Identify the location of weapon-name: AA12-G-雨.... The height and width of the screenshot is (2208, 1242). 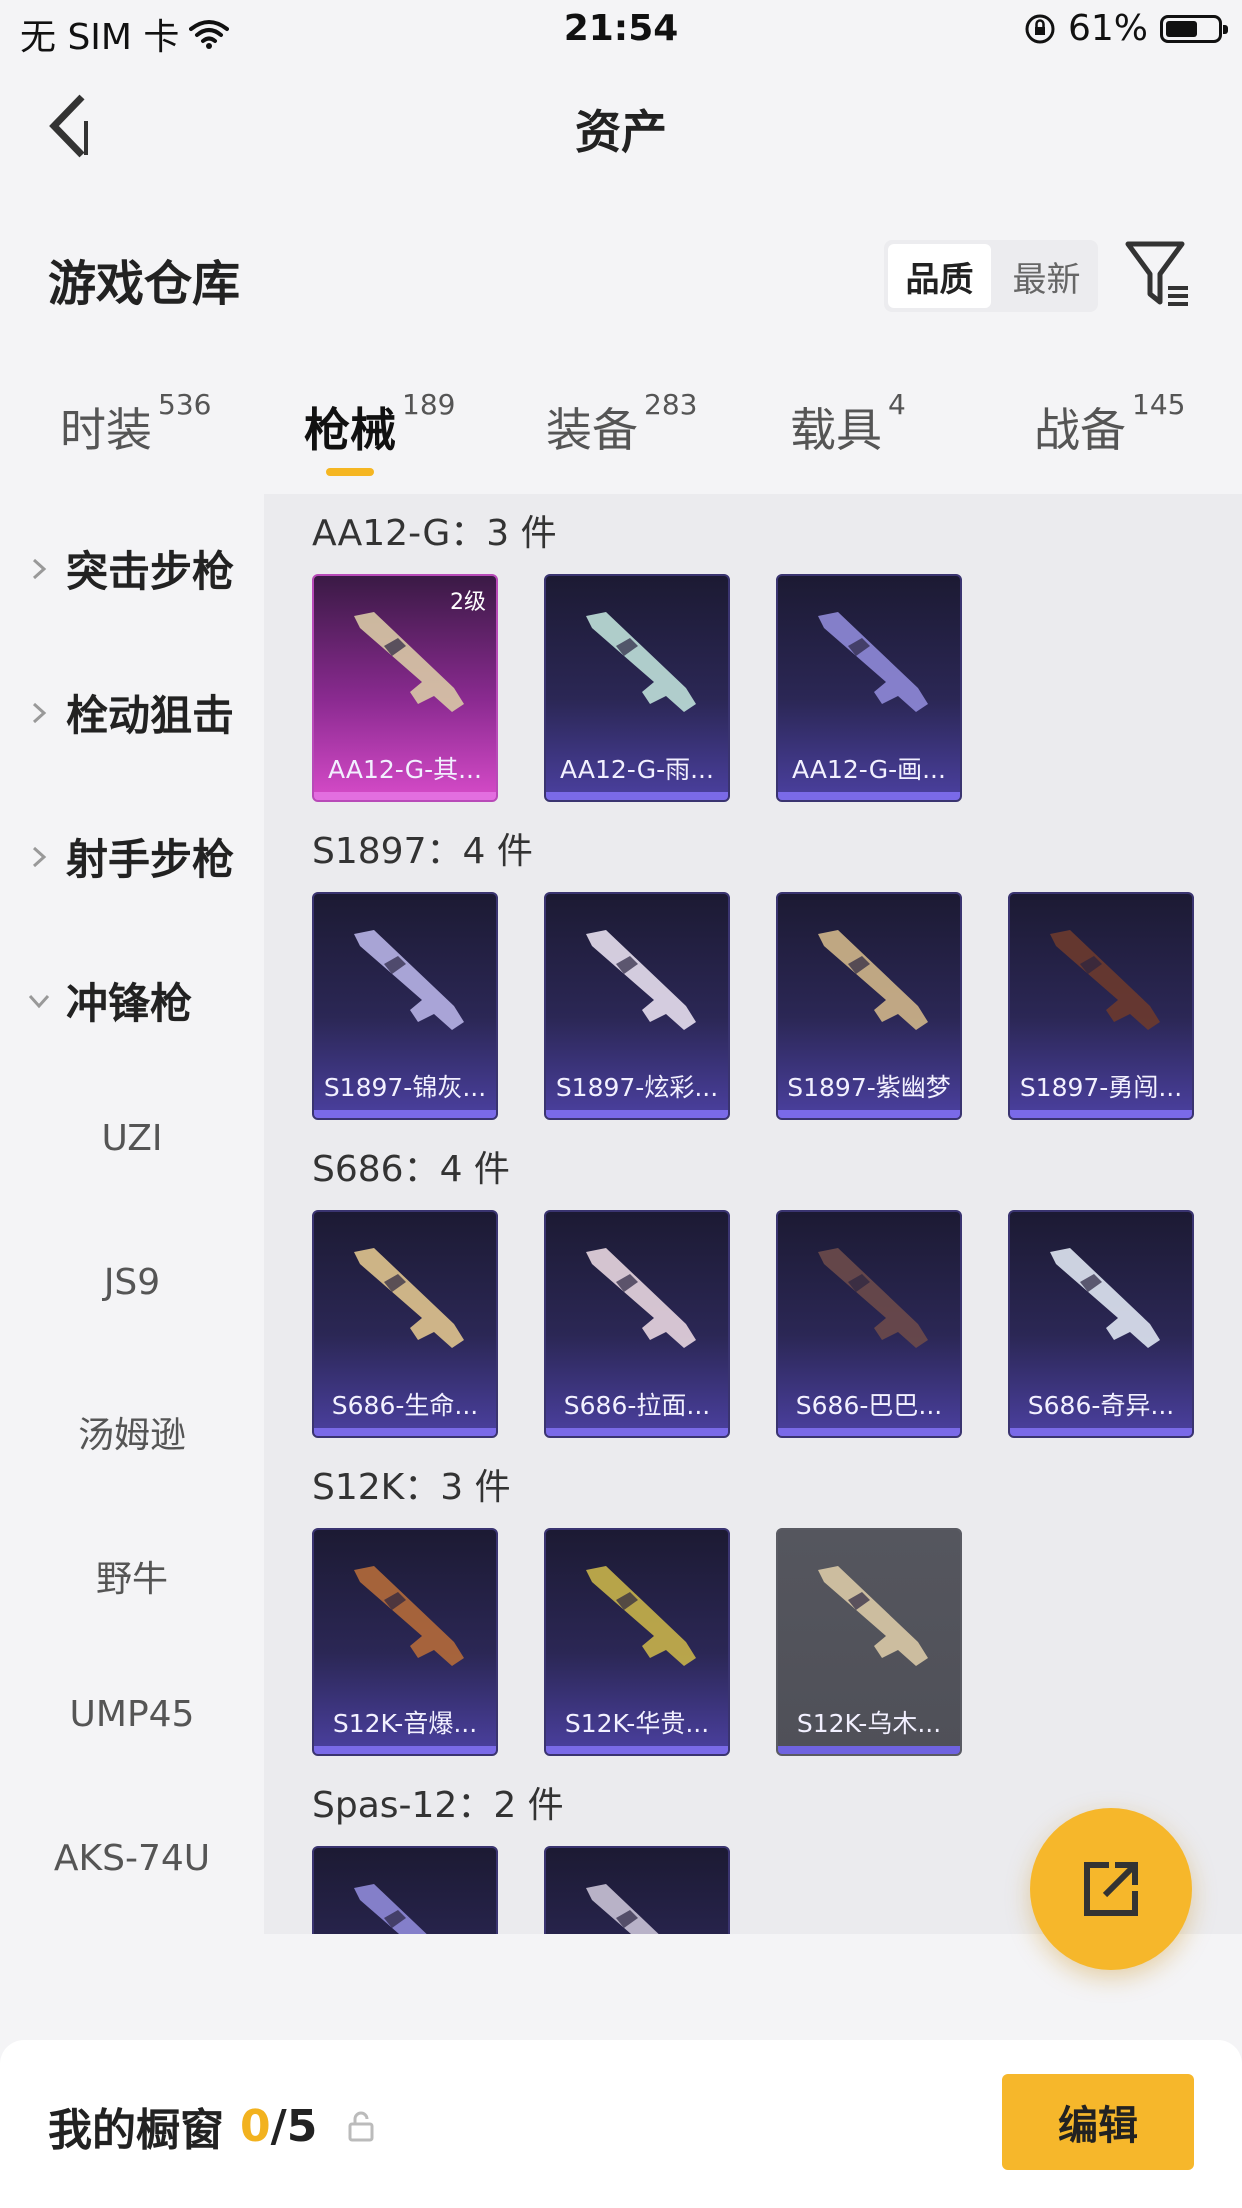
(637, 769).